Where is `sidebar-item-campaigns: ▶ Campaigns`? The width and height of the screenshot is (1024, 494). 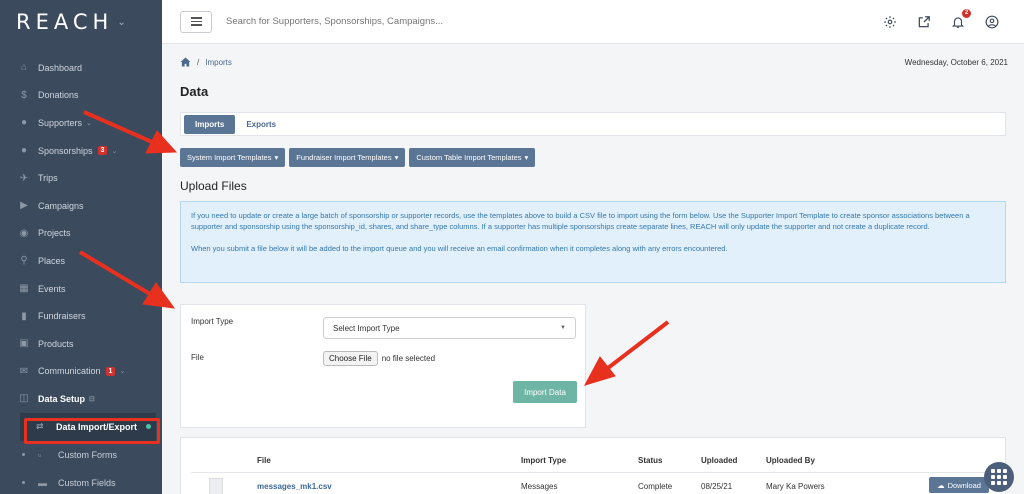 sidebar-item-campaigns: ▶ Campaigns is located at coordinates (81, 206).